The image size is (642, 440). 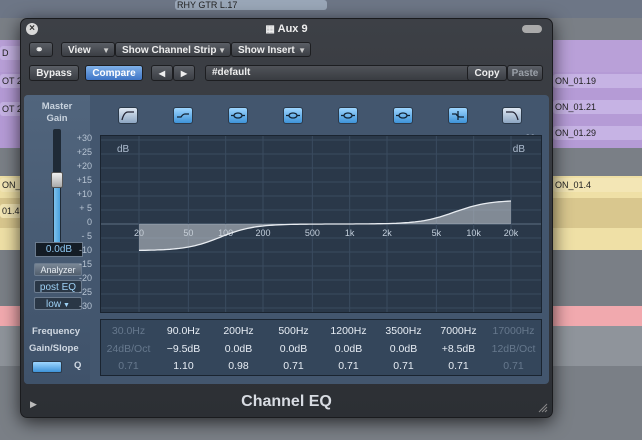 What do you see at coordinates (162, 73) in the screenshot?
I see `previous-preset-button: ◀` at bounding box center [162, 73].